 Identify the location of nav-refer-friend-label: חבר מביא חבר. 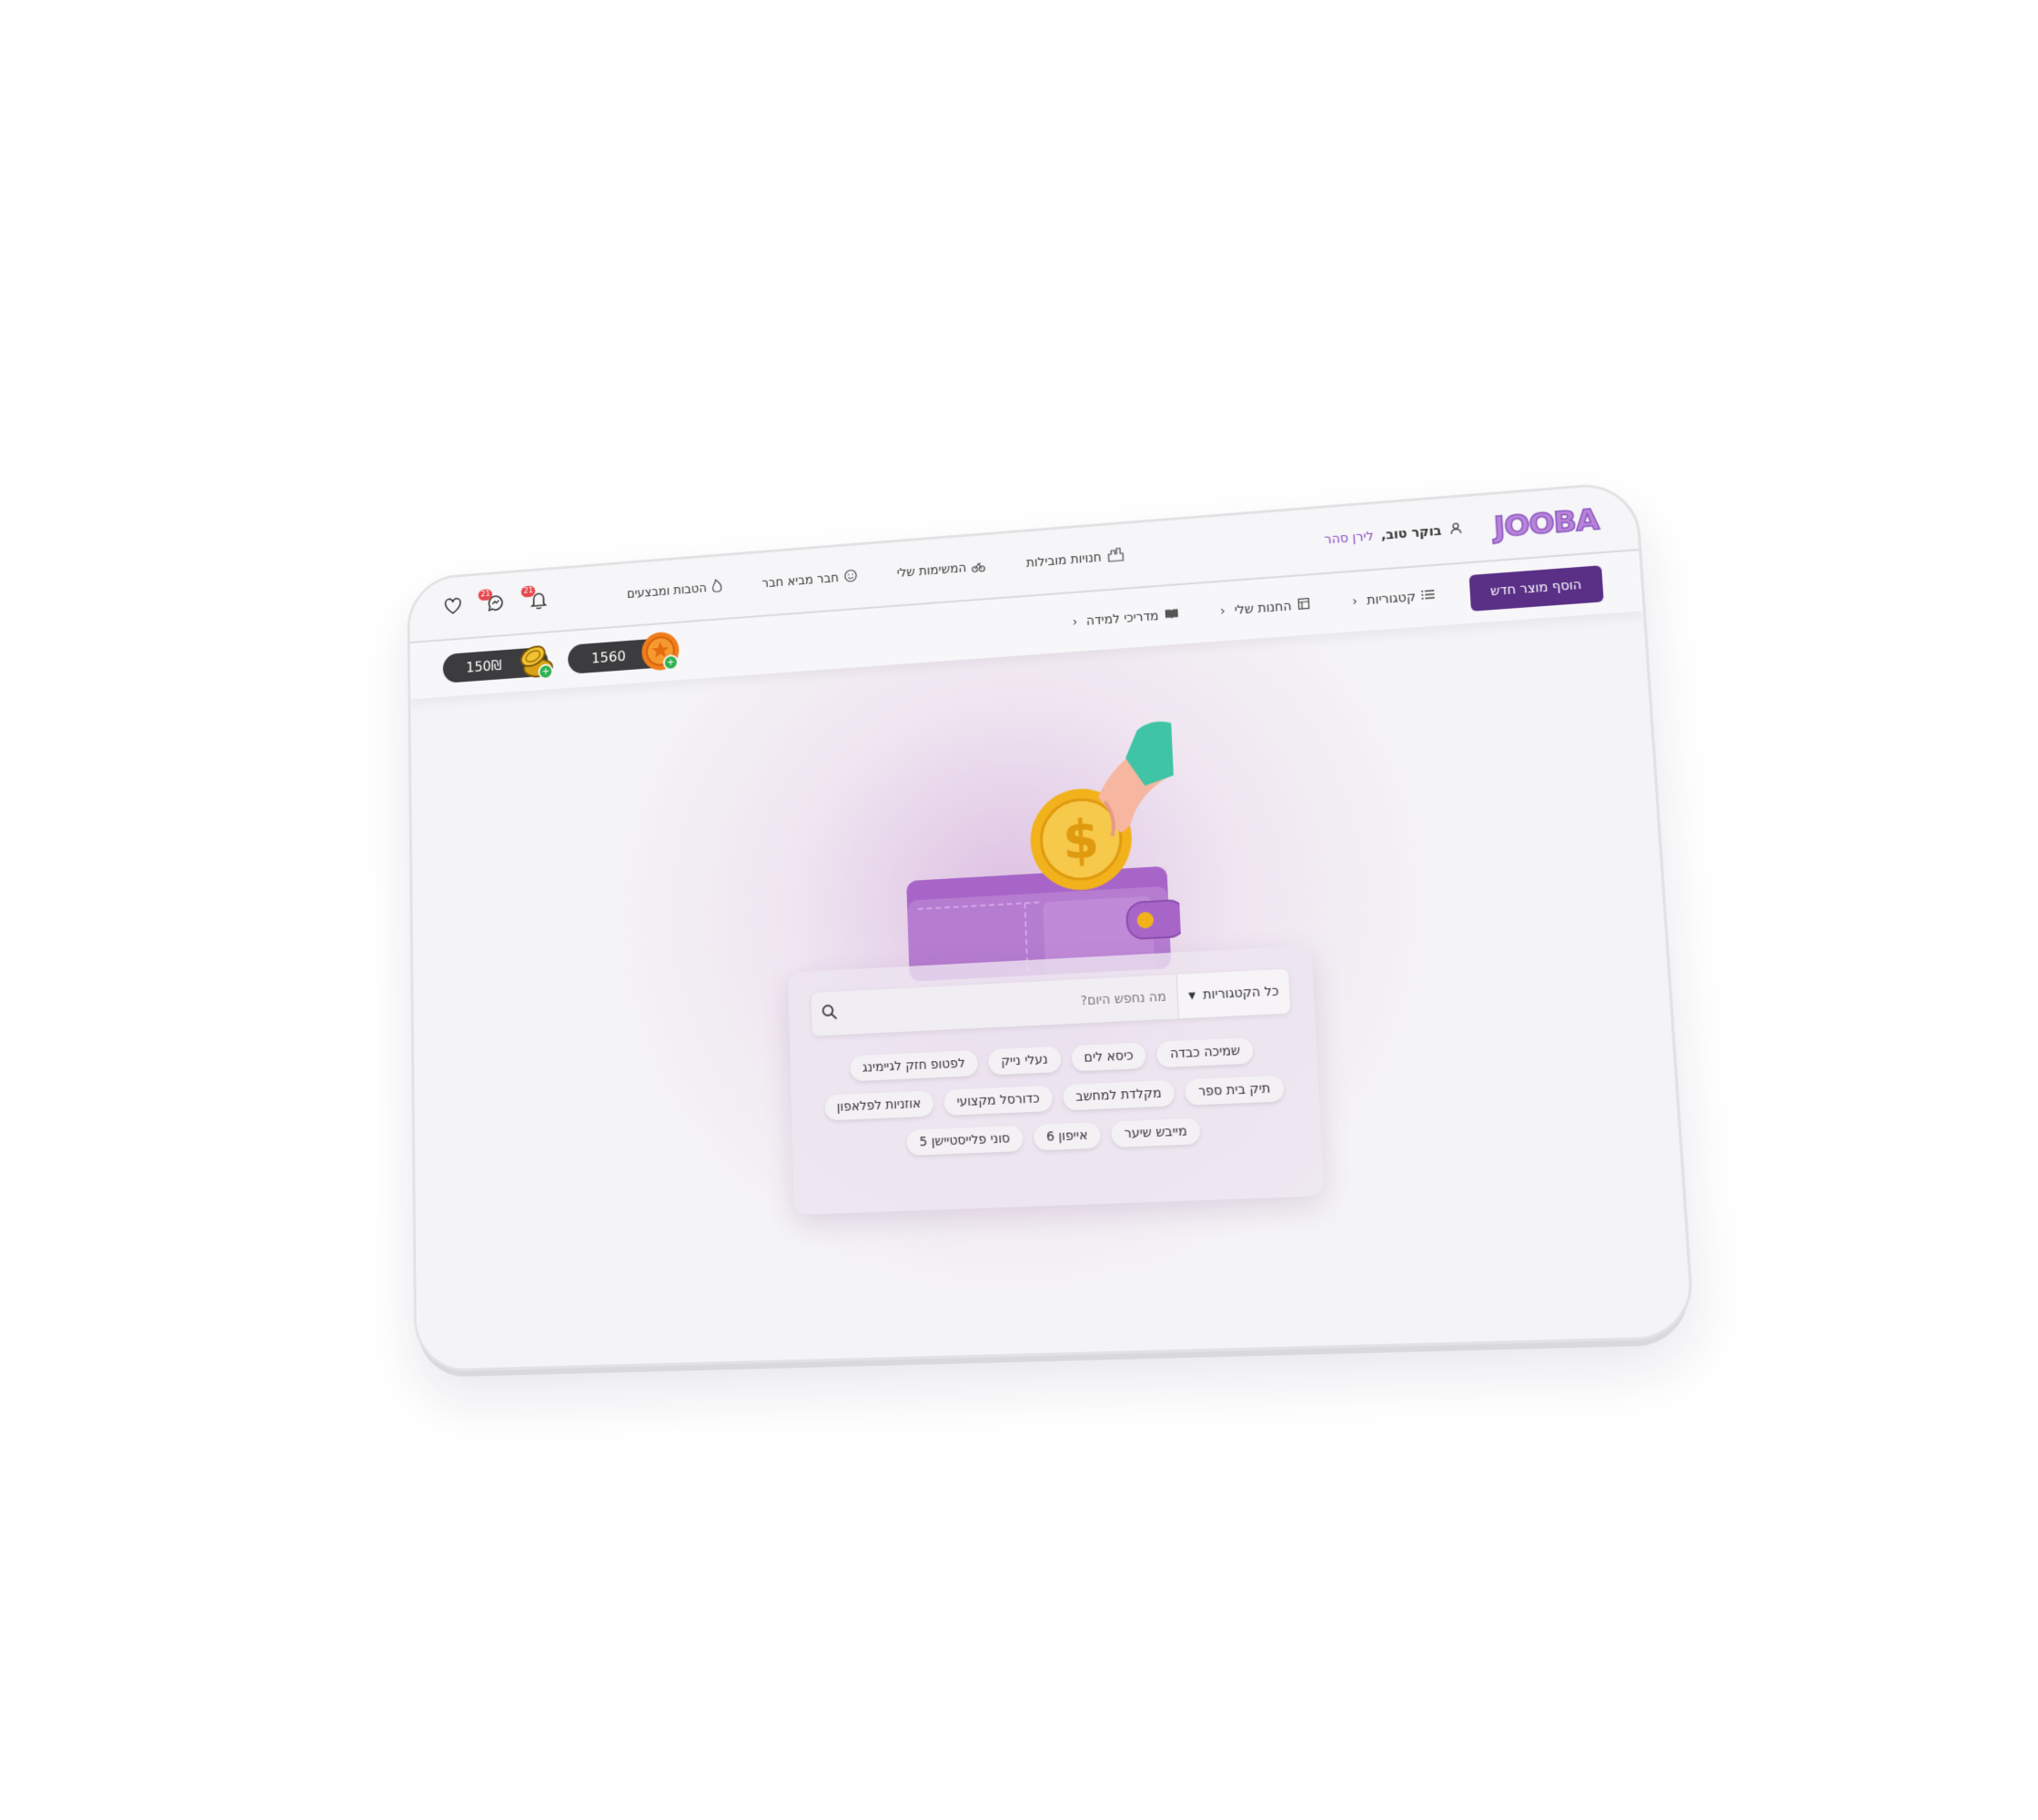
(800, 582).